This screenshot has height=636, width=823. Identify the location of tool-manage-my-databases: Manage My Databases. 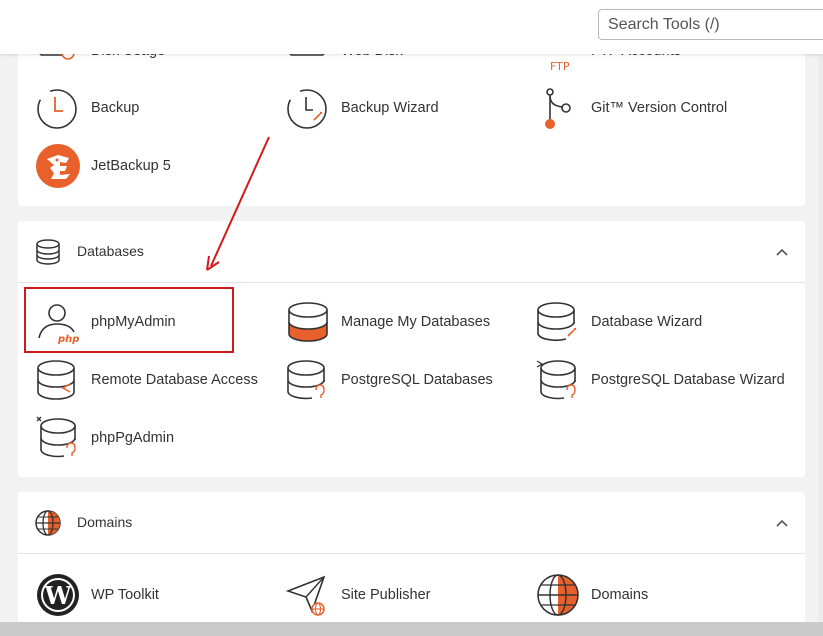
(406, 322).